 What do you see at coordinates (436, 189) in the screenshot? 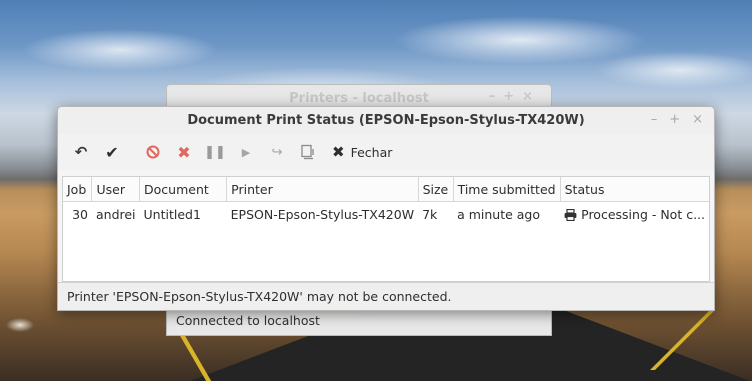
I see `column-header-size: Size` at bounding box center [436, 189].